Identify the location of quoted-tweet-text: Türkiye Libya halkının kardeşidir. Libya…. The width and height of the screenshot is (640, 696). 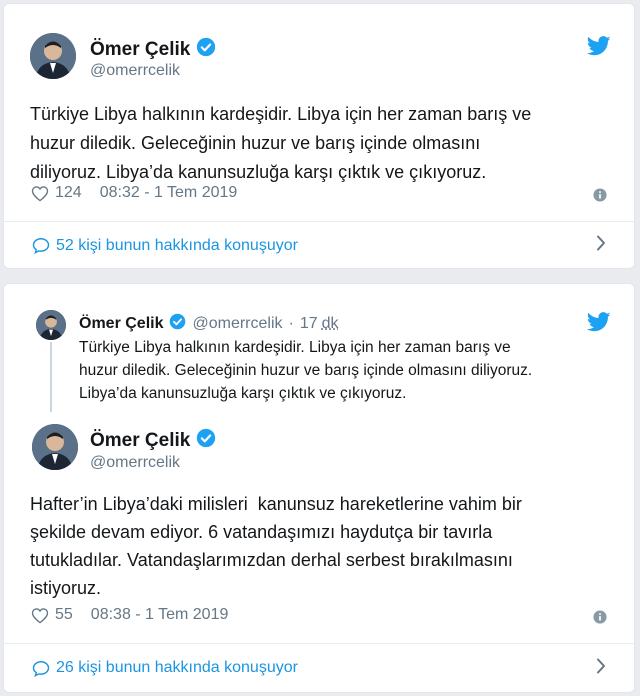
(306, 370).